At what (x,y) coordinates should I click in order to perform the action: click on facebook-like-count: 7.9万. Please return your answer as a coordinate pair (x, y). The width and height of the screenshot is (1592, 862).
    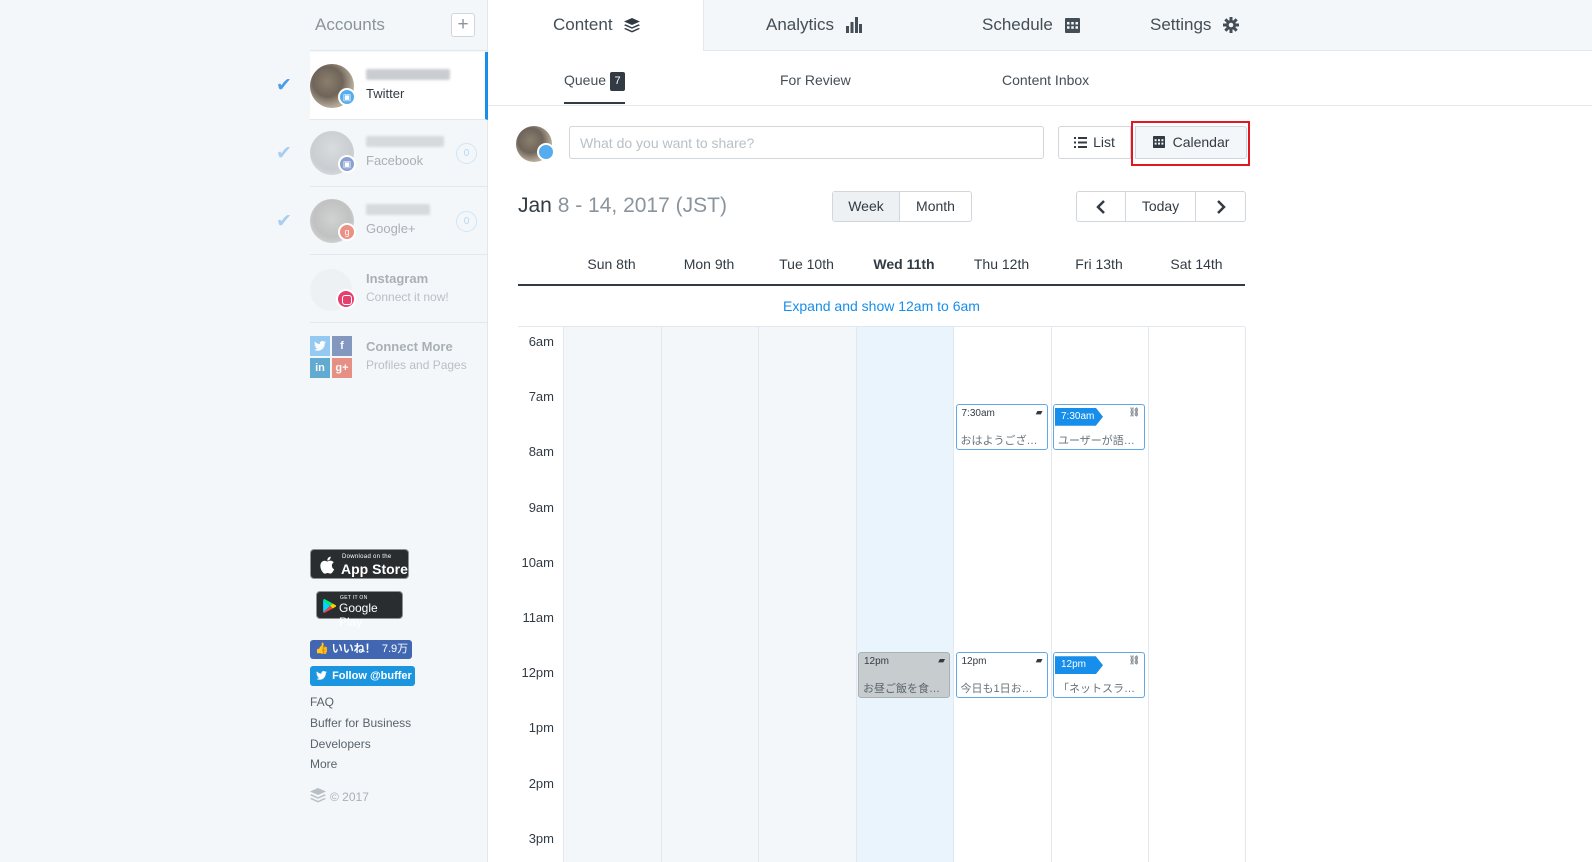
    Looking at the image, I should click on (395, 649).